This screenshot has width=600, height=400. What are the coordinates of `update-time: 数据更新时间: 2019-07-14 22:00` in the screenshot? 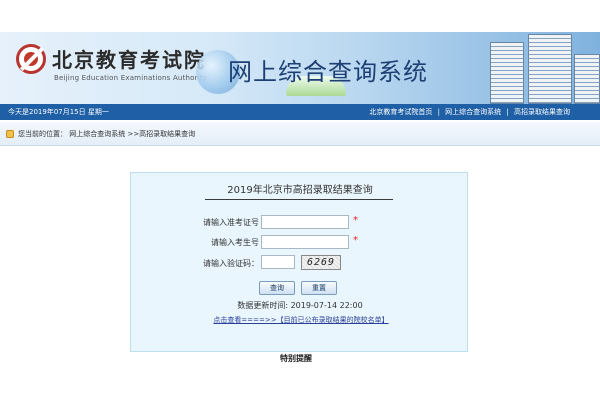 It's located at (300, 305).